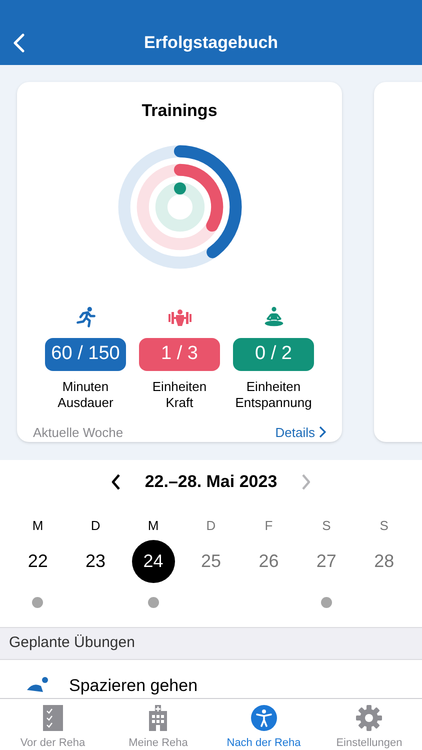  I want to click on tab-item: Meine Reha, so click(158, 724).